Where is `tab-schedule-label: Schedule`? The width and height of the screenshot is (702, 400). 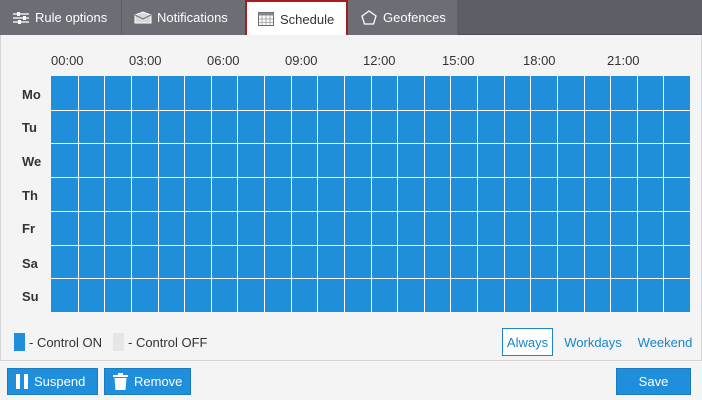
tab-schedule-label: Schedule is located at coordinates (307, 19).